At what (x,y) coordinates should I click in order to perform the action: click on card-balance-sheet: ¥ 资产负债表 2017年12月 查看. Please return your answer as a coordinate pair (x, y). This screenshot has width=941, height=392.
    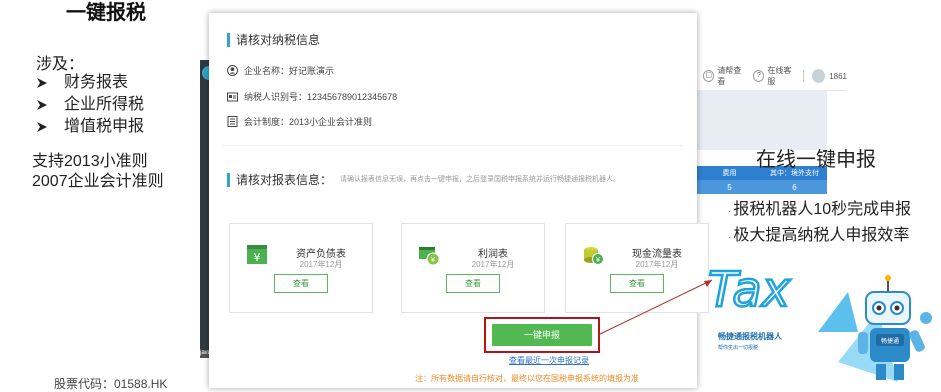
    Looking at the image, I should click on (301, 268).